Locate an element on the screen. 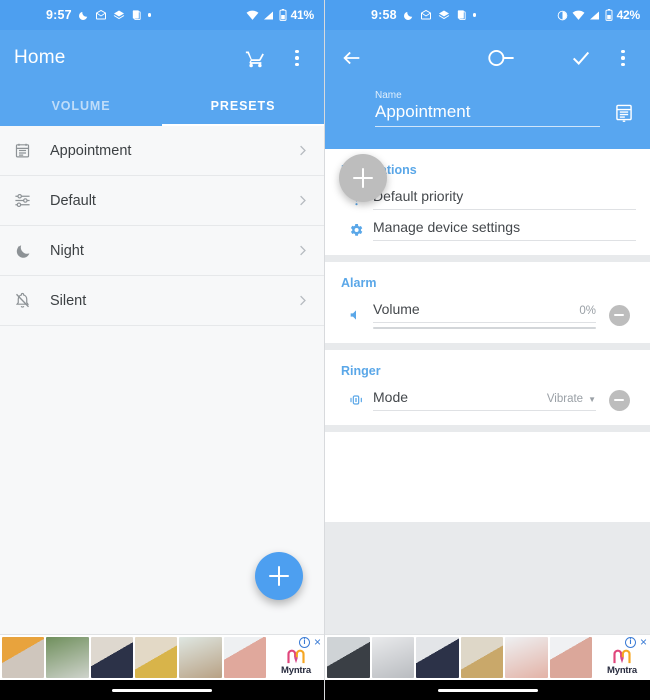 The width and height of the screenshot is (650, 700). row-manage-device-settings: Manage device settings is located at coordinates (487, 225).